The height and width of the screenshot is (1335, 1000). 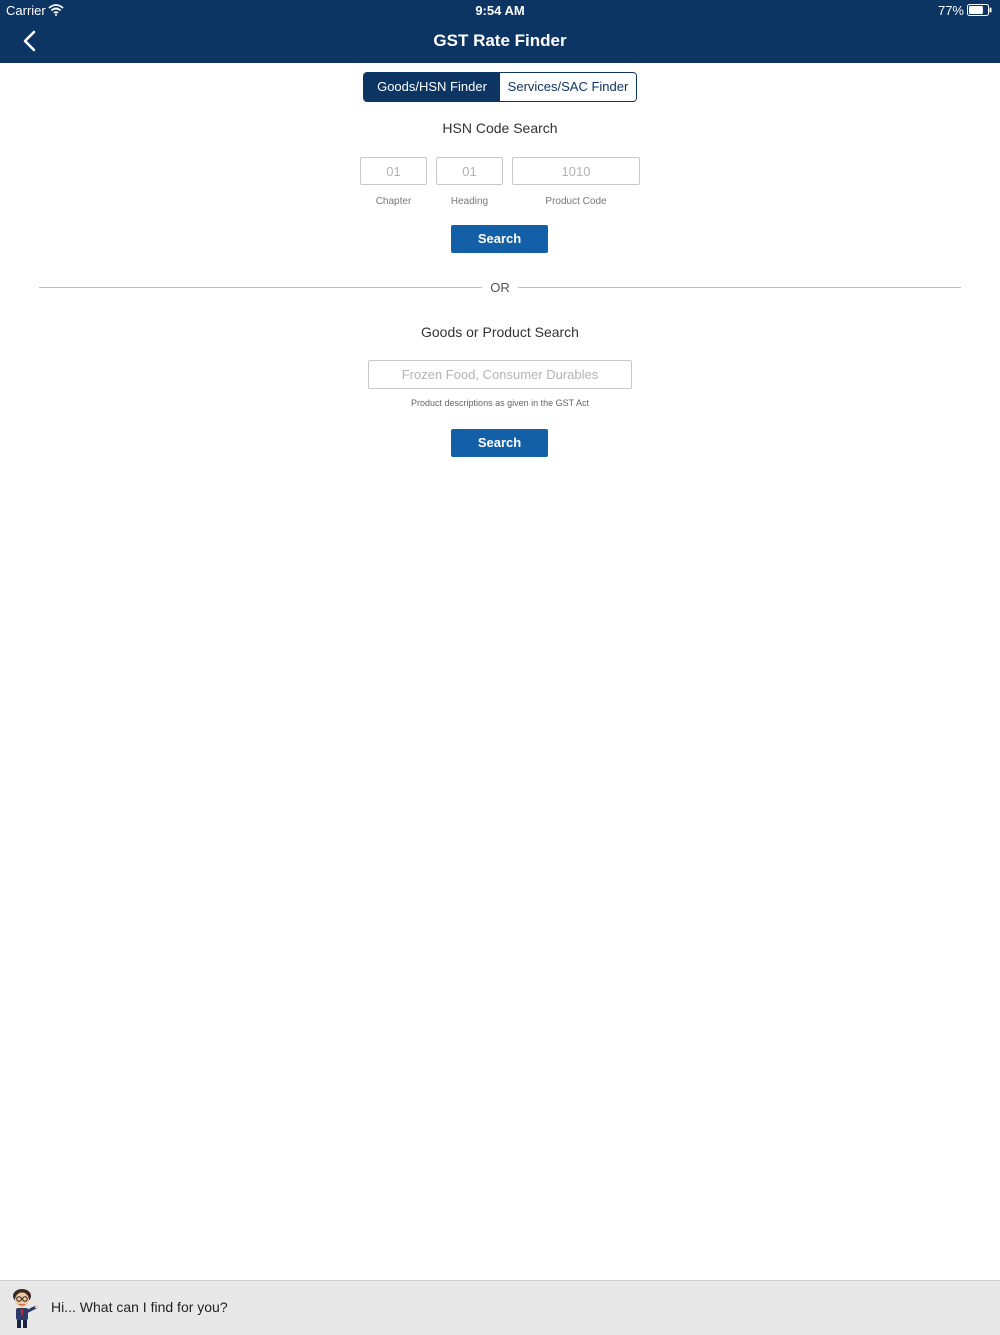 I want to click on page-title: GST Rate Finder, so click(x=500, y=40).